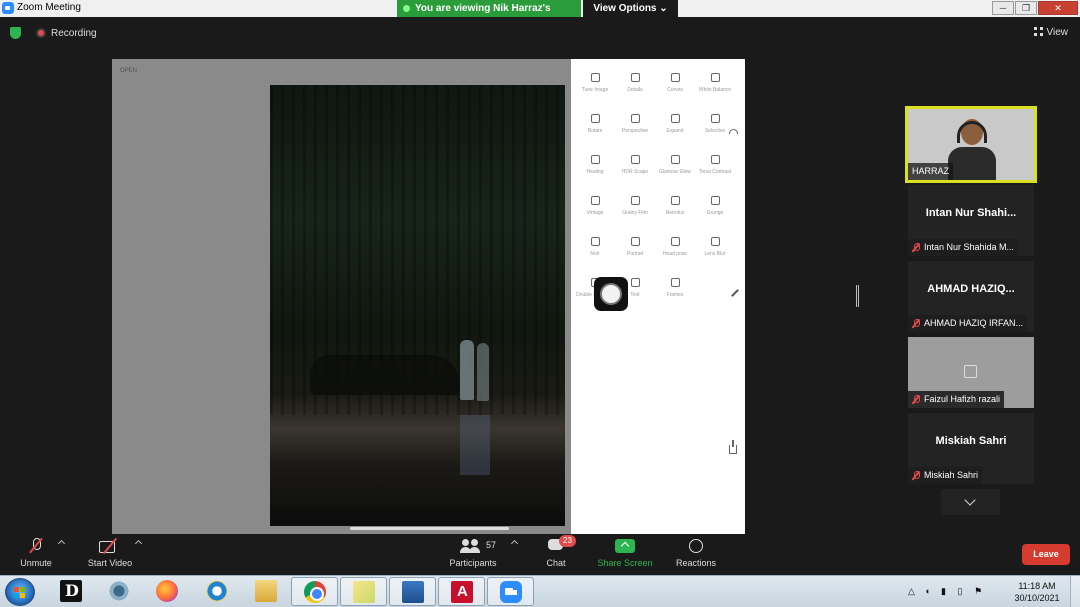 This screenshot has width=1080, height=607. What do you see at coordinates (733, 447) in the screenshot?
I see `share-icon` at bounding box center [733, 447].